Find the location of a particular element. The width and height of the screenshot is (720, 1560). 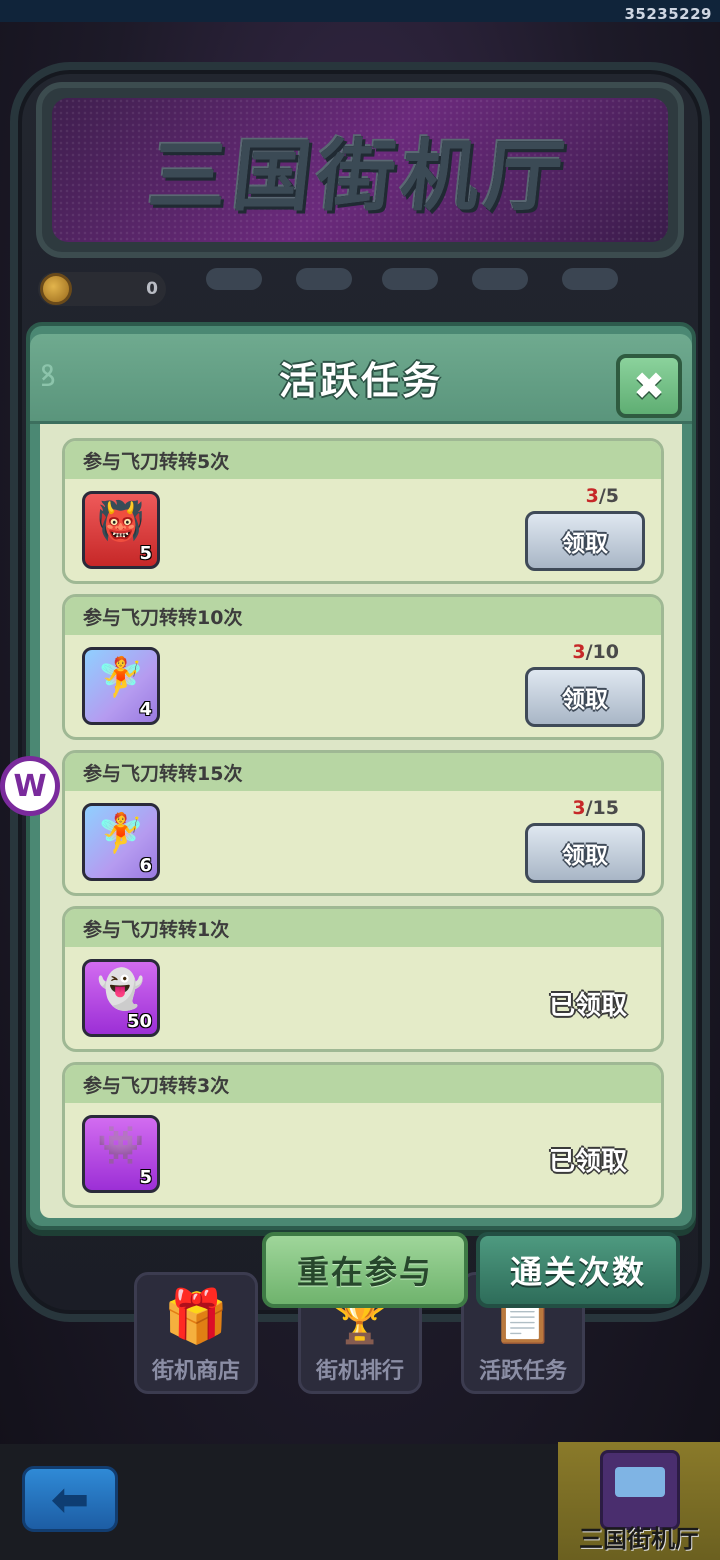

rejoin-button: 重在参与 is located at coordinates (365, 1270).